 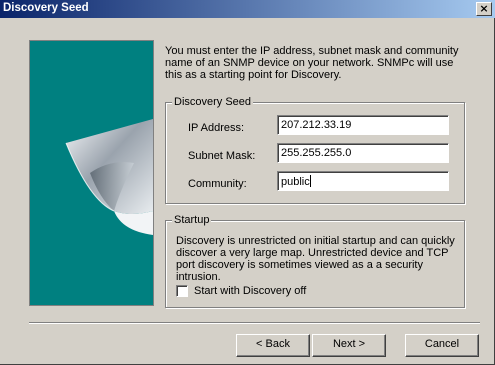 What do you see at coordinates (217, 184) in the screenshot?
I see `community-label: Community:` at bounding box center [217, 184].